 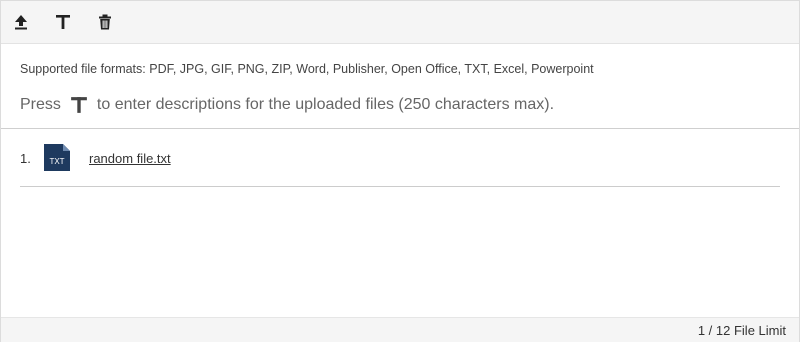 What do you see at coordinates (130, 158) in the screenshot?
I see `file-name-link: random file.txt` at bounding box center [130, 158].